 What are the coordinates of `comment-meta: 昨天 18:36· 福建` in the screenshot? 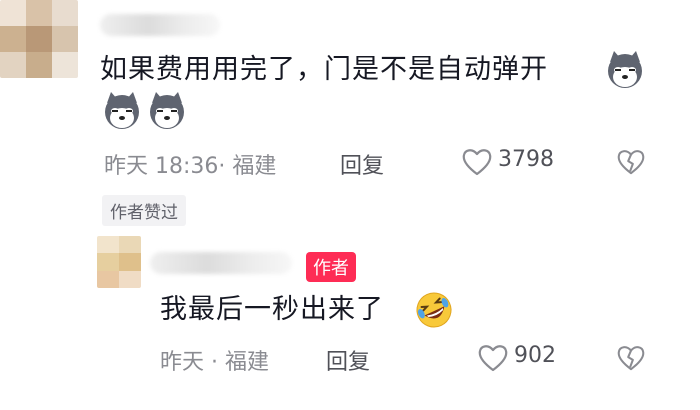 It's located at (190, 164).